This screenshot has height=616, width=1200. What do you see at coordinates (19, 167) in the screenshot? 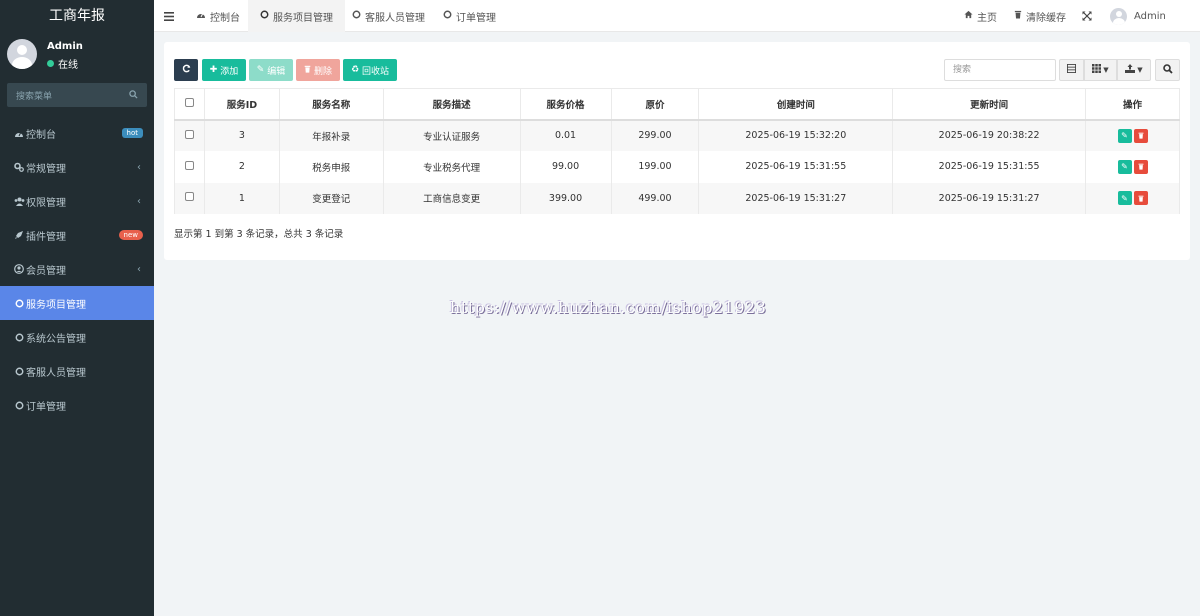
I see `cogs-icon` at bounding box center [19, 167].